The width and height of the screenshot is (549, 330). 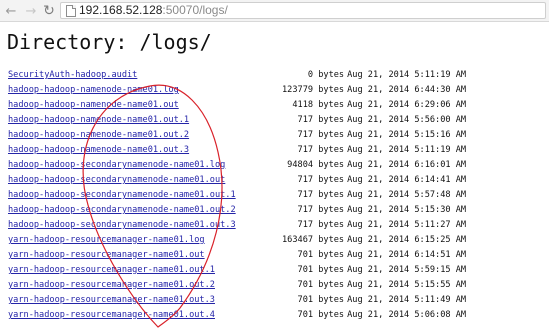 I want to click on file-link: yarn-hadoop-resourcemanager-name01.out.4, so click(x=111, y=315).